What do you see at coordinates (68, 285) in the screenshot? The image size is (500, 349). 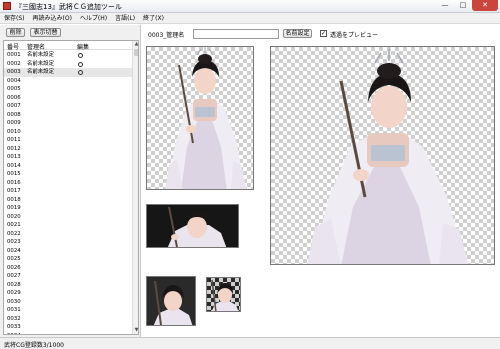 I see `list-row: 0028` at bounding box center [68, 285].